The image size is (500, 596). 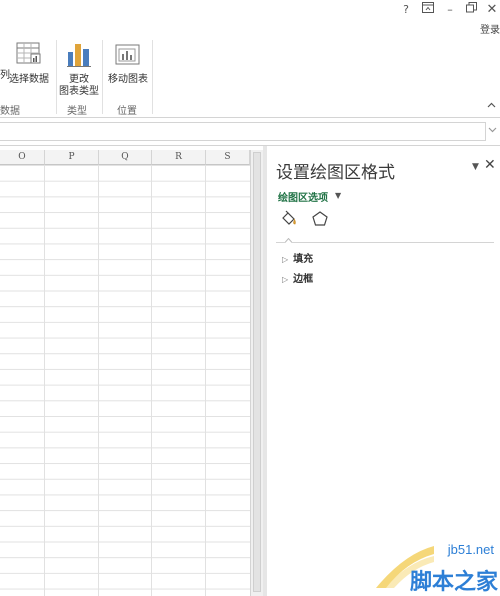 I want to click on collapse-ribbon-button, so click(x=491, y=105).